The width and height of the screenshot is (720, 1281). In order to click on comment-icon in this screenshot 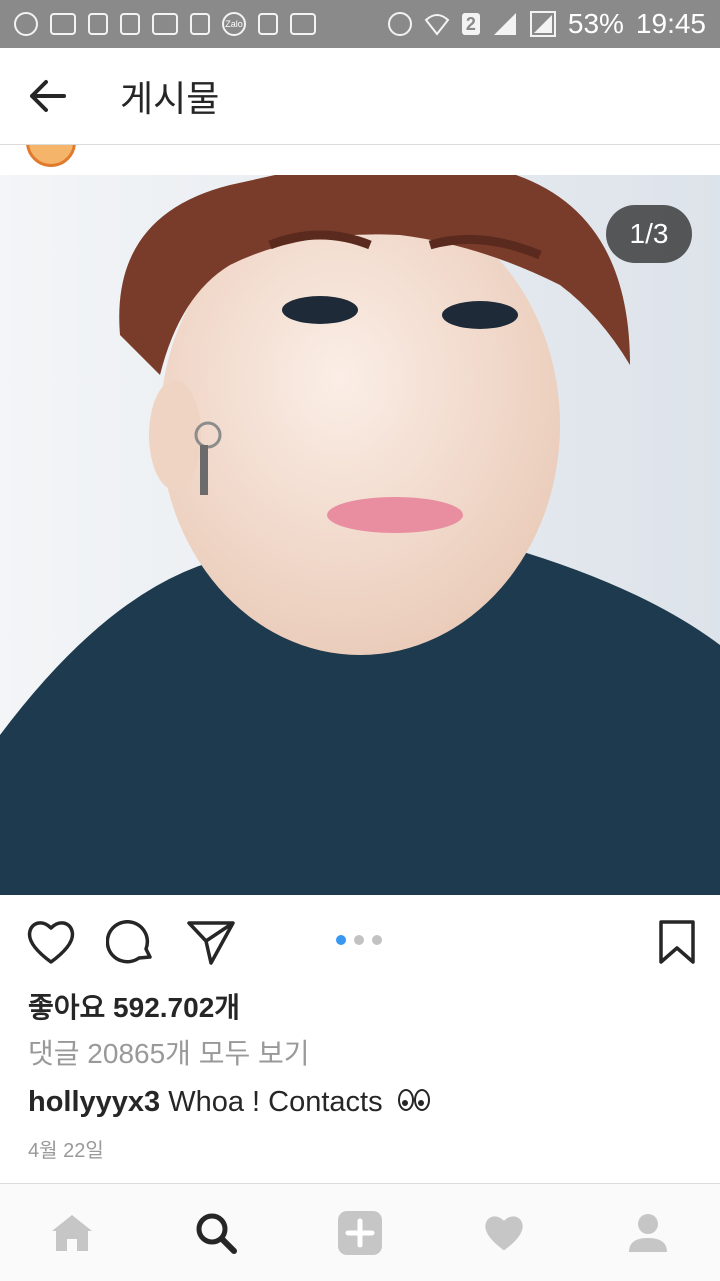, I will do `click(129, 942)`.